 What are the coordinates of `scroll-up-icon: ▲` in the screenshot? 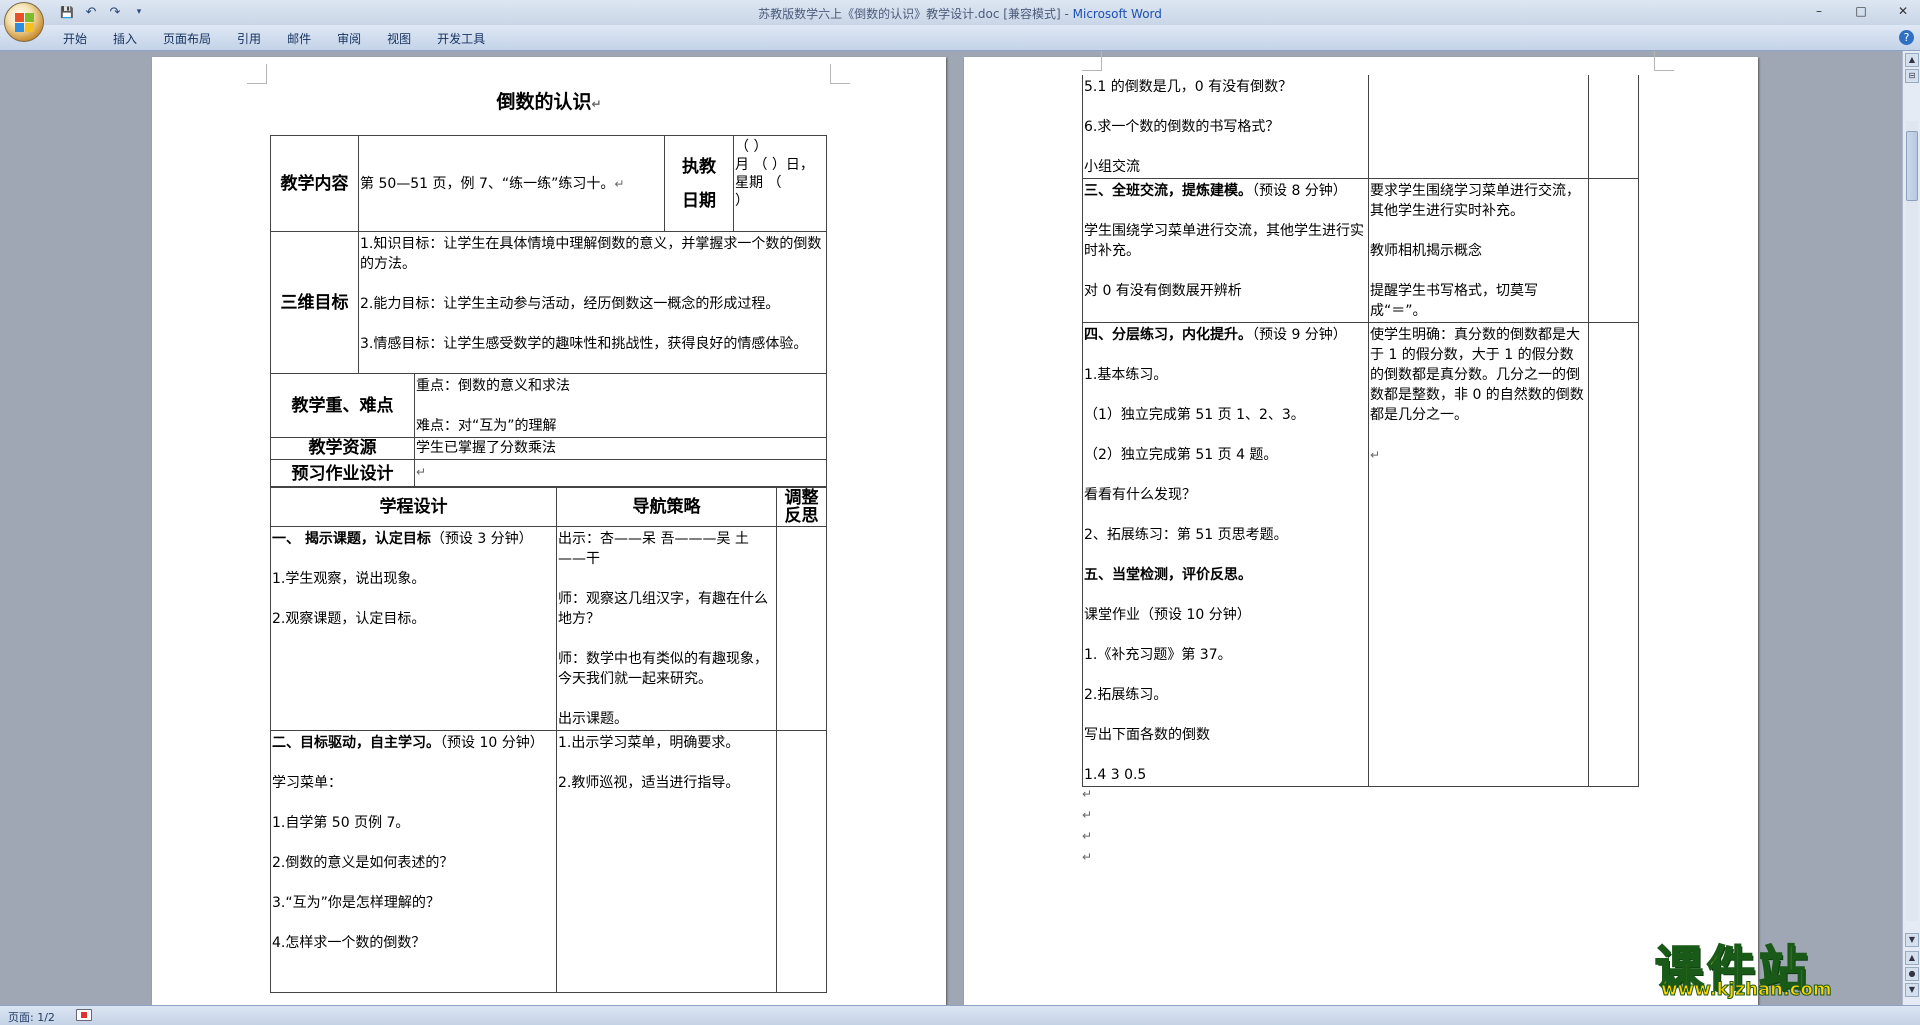 It's located at (1912, 60).